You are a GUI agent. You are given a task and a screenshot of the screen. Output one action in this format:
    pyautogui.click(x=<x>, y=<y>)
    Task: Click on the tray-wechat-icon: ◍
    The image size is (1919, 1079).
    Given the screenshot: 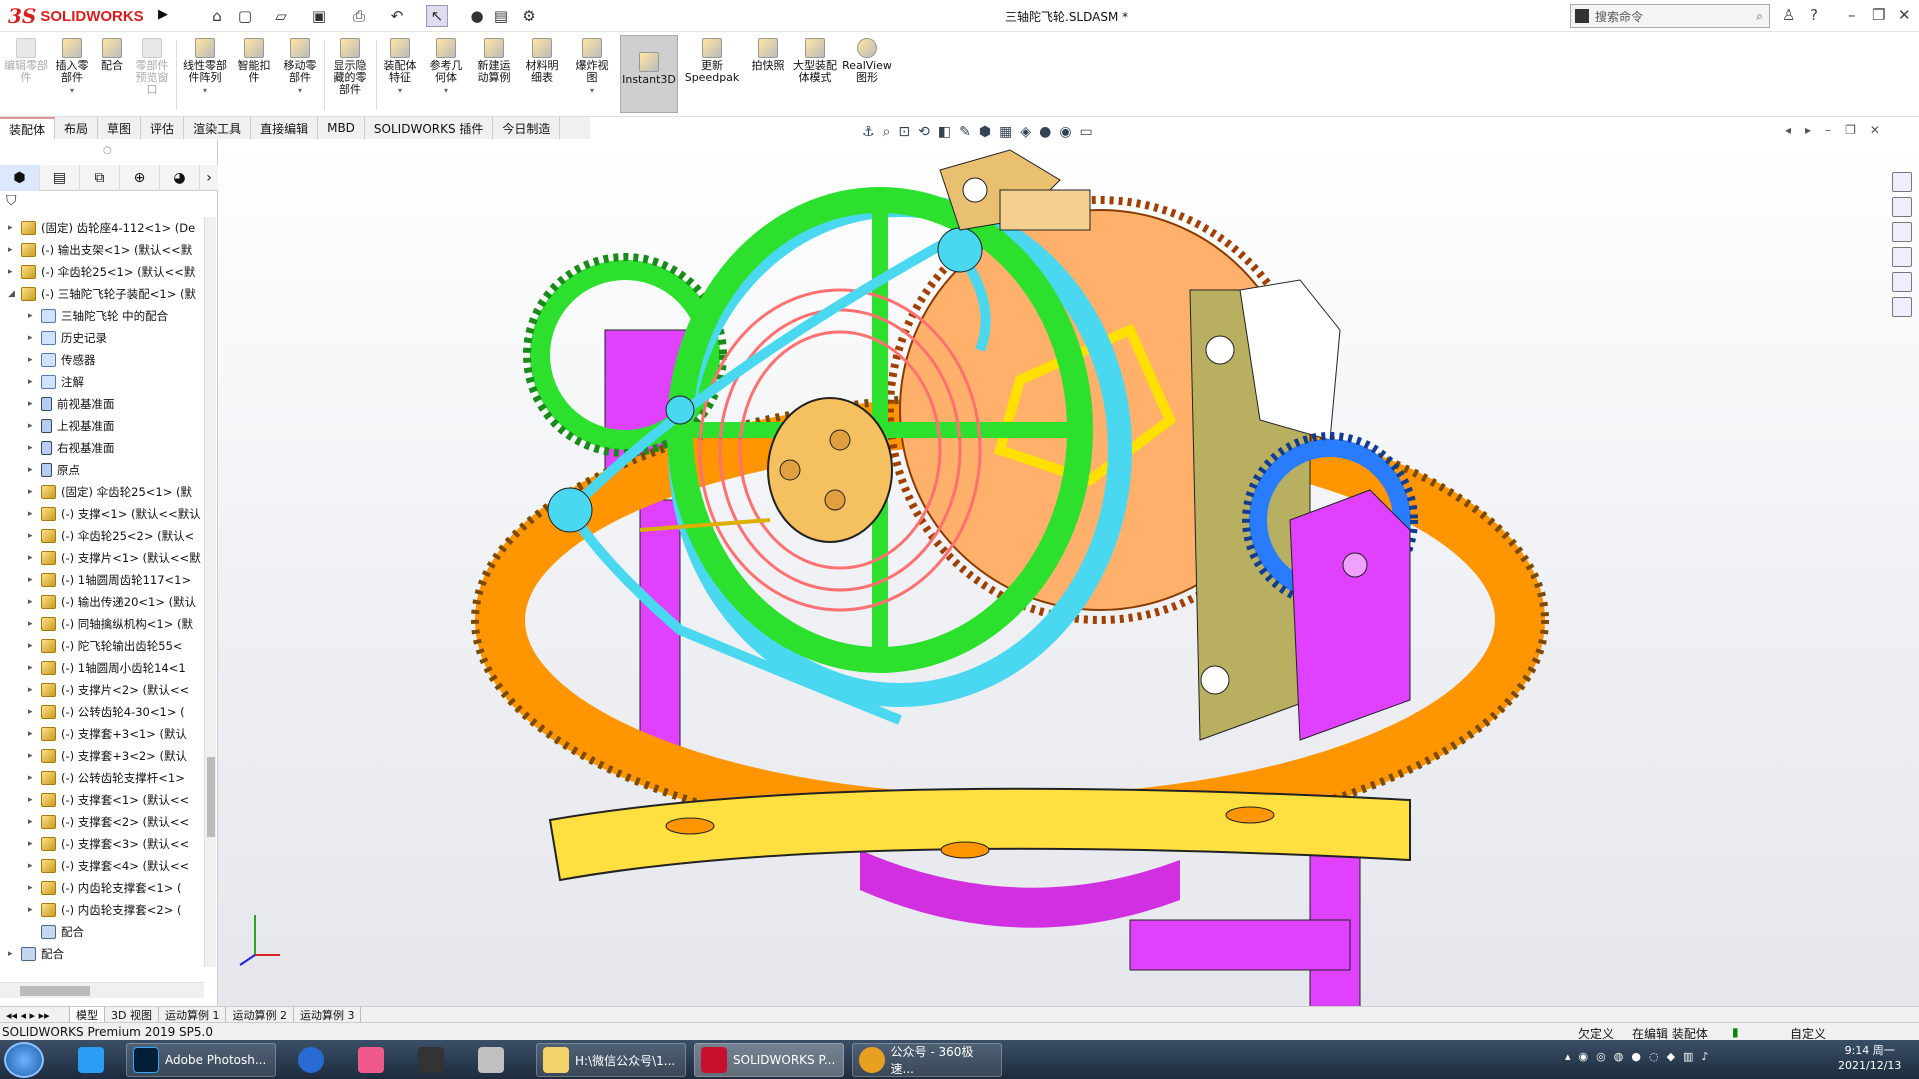 What is the action you would take?
    pyautogui.click(x=1619, y=1056)
    